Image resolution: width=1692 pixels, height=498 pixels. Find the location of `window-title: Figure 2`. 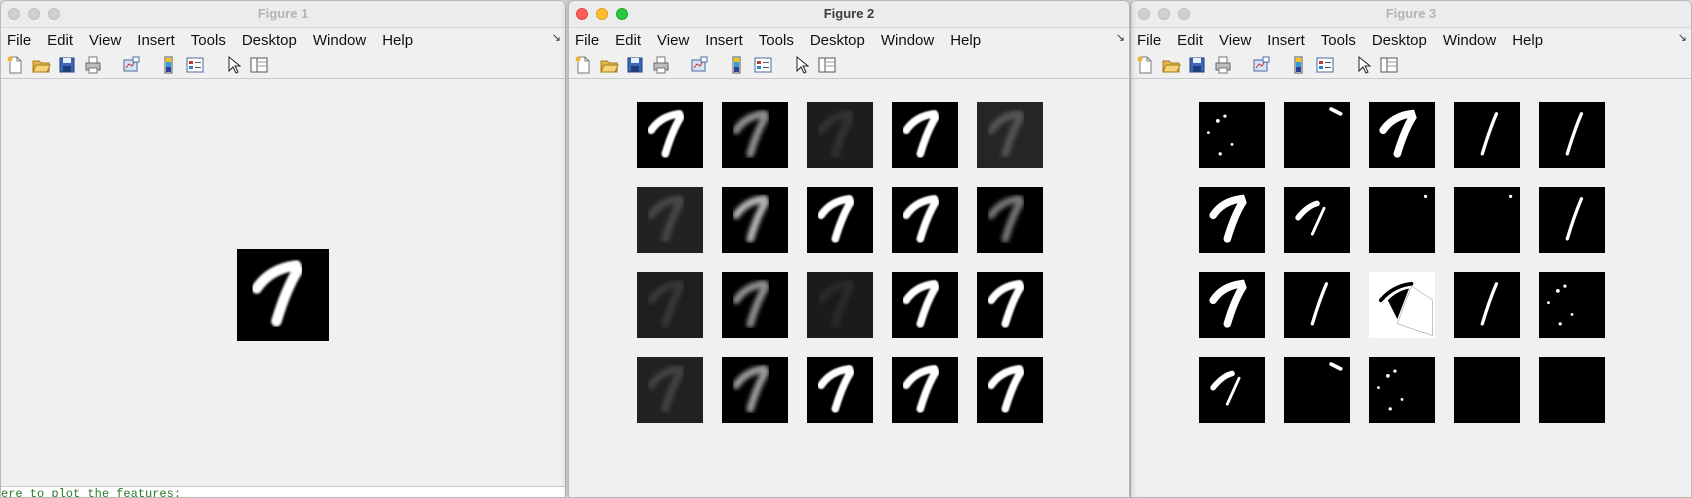

window-title: Figure 2 is located at coordinates (849, 13).